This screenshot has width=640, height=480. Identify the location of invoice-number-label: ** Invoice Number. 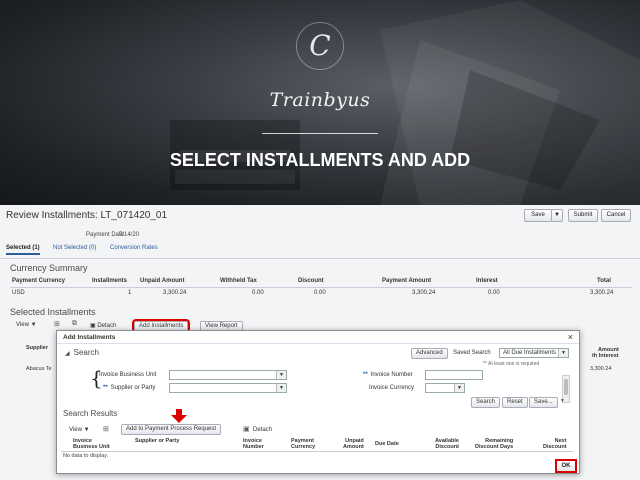
(388, 375).